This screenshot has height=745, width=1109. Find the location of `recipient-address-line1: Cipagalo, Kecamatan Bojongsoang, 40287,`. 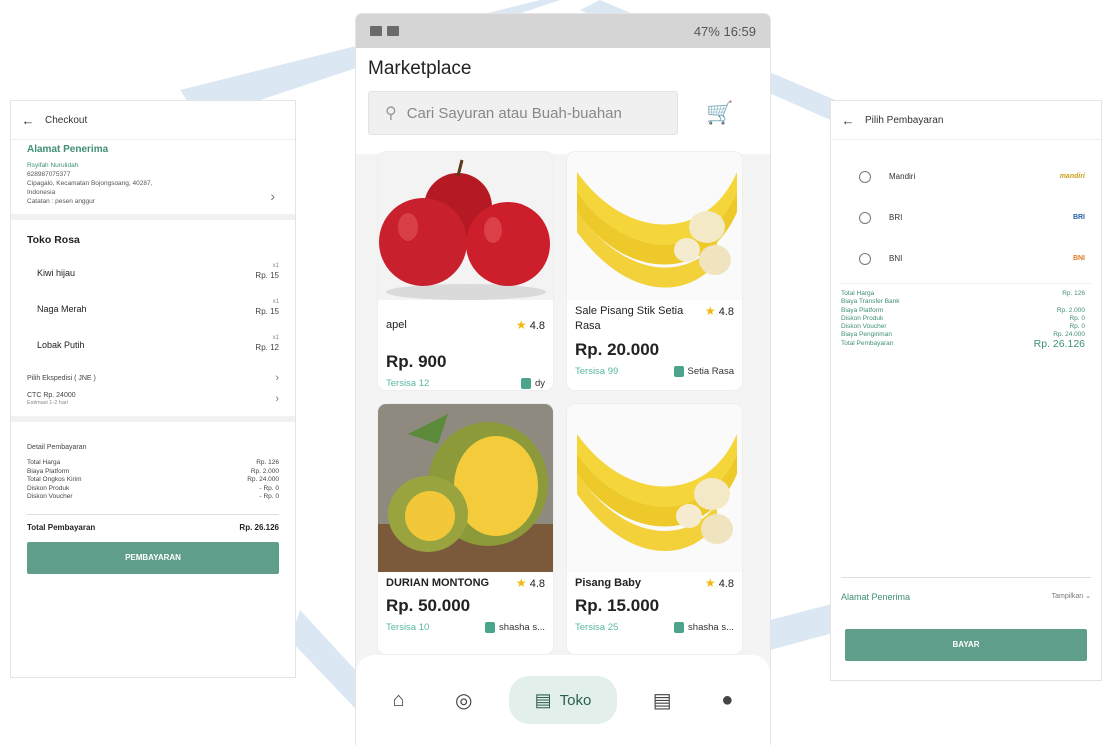

recipient-address-line1: Cipagalo, Kecamatan Bojongsoang, 40287, is located at coordinates (90, 183).